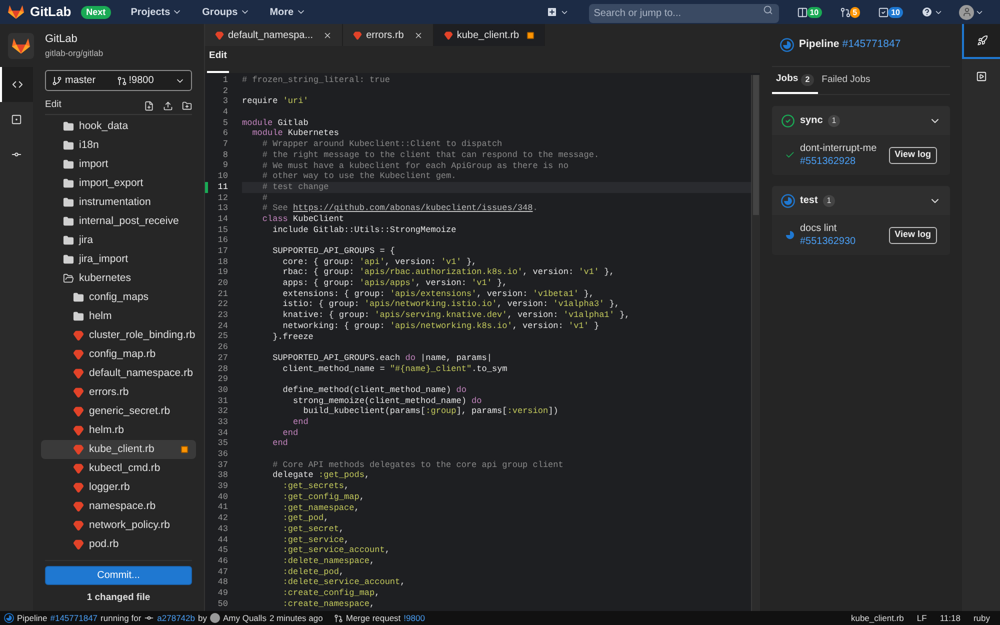  Describe the element at coordinates (222, 251) in the screenshot. I see `line-number: 17` at that location.